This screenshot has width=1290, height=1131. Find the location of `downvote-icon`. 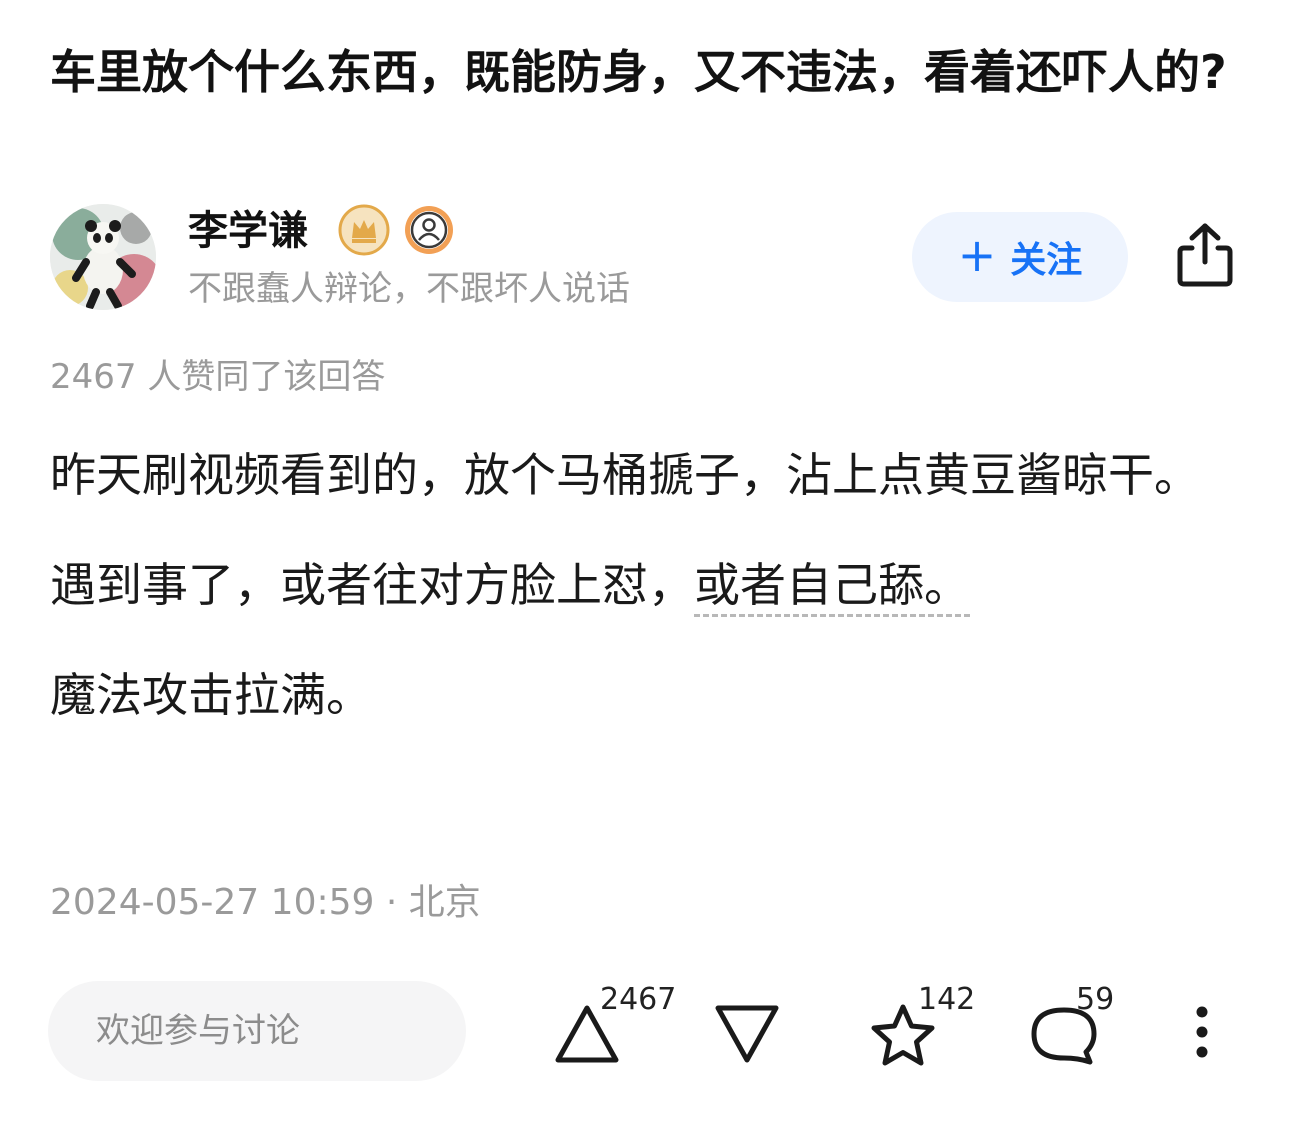

downvote-icon is located at coordinates (747, 1034).